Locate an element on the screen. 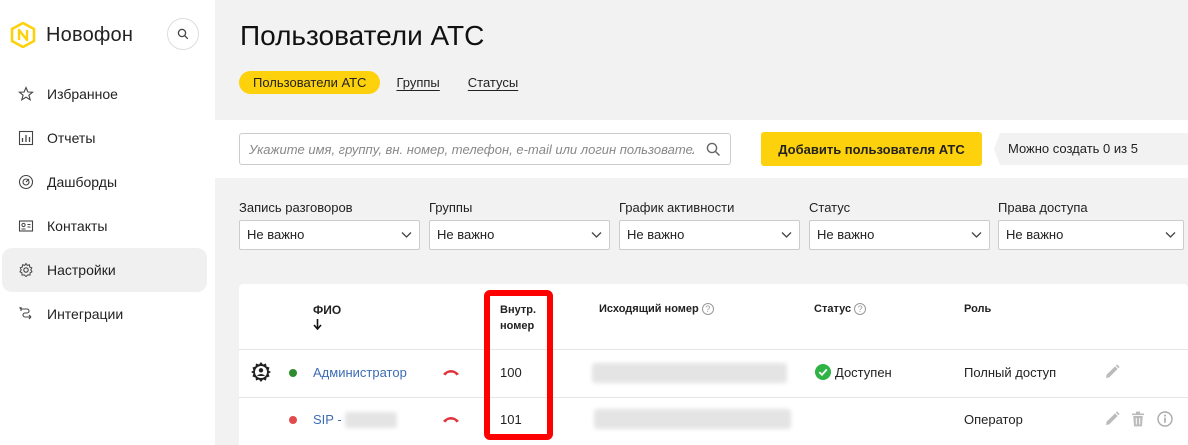  filter-access-rights: Права доступа Не важно is located at coordinates (1091, 225).